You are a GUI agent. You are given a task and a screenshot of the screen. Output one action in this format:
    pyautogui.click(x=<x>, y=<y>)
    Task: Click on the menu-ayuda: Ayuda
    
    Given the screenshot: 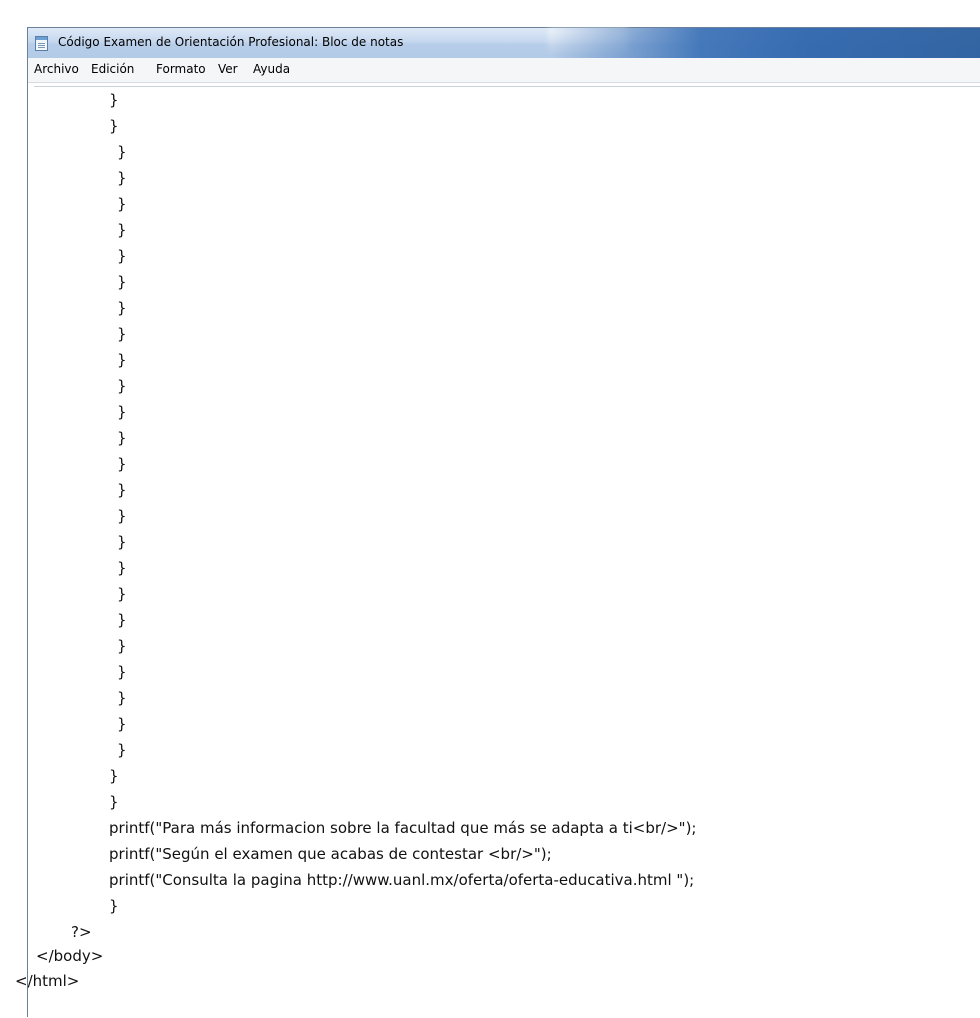 What is the action you would take?
    pyautogui.click(x=271, y=69)
    